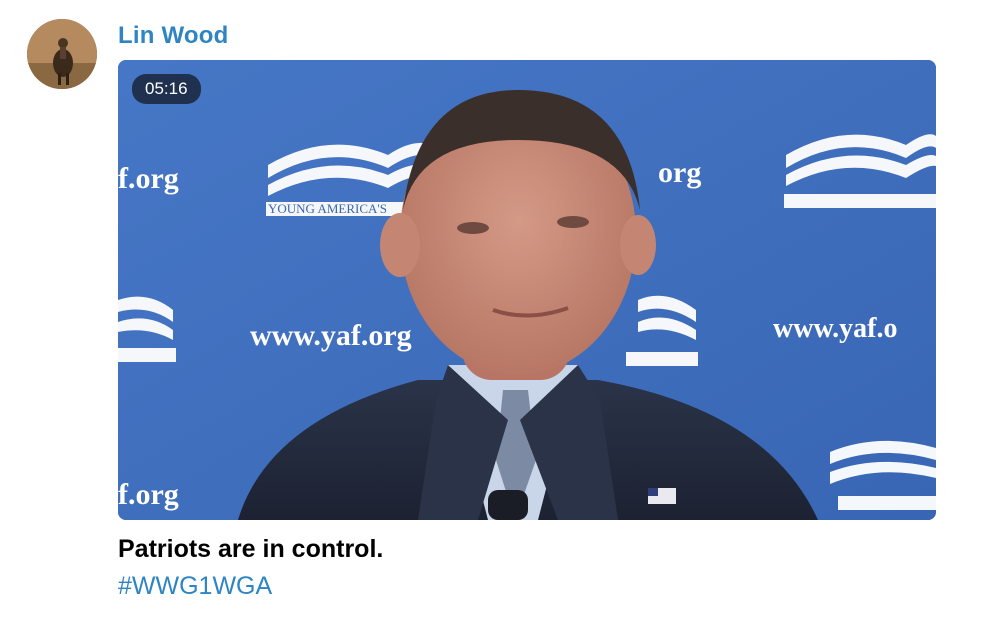  Describe the element at coordinates (835, 328) in the screenshot. I see `backdrop-text: www.yaf.o` at that location.